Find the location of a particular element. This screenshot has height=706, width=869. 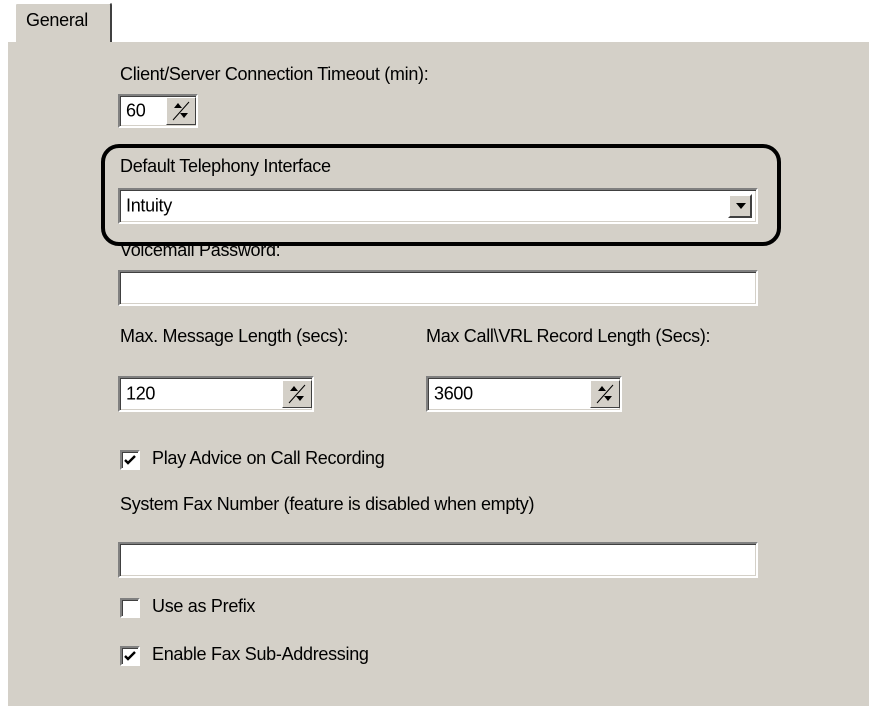

max-message-label: Max. Message Length (secs): is located at coordinates (234, 336).